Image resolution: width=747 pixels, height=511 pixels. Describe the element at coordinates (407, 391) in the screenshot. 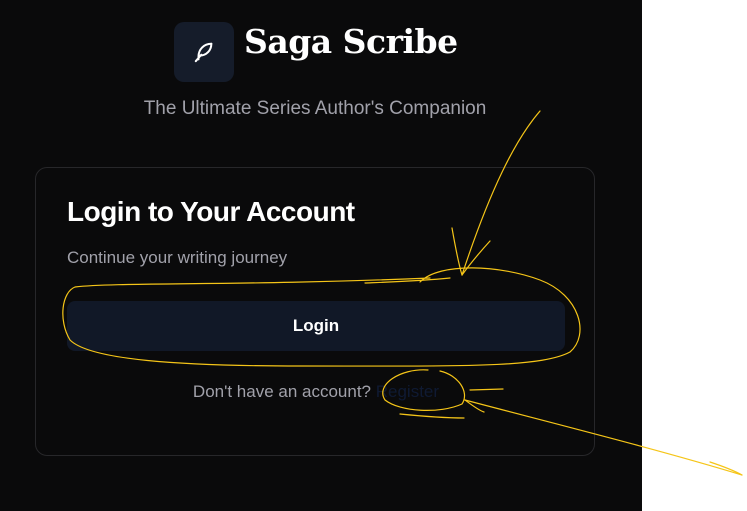

I see `register-link: Register` at that location.